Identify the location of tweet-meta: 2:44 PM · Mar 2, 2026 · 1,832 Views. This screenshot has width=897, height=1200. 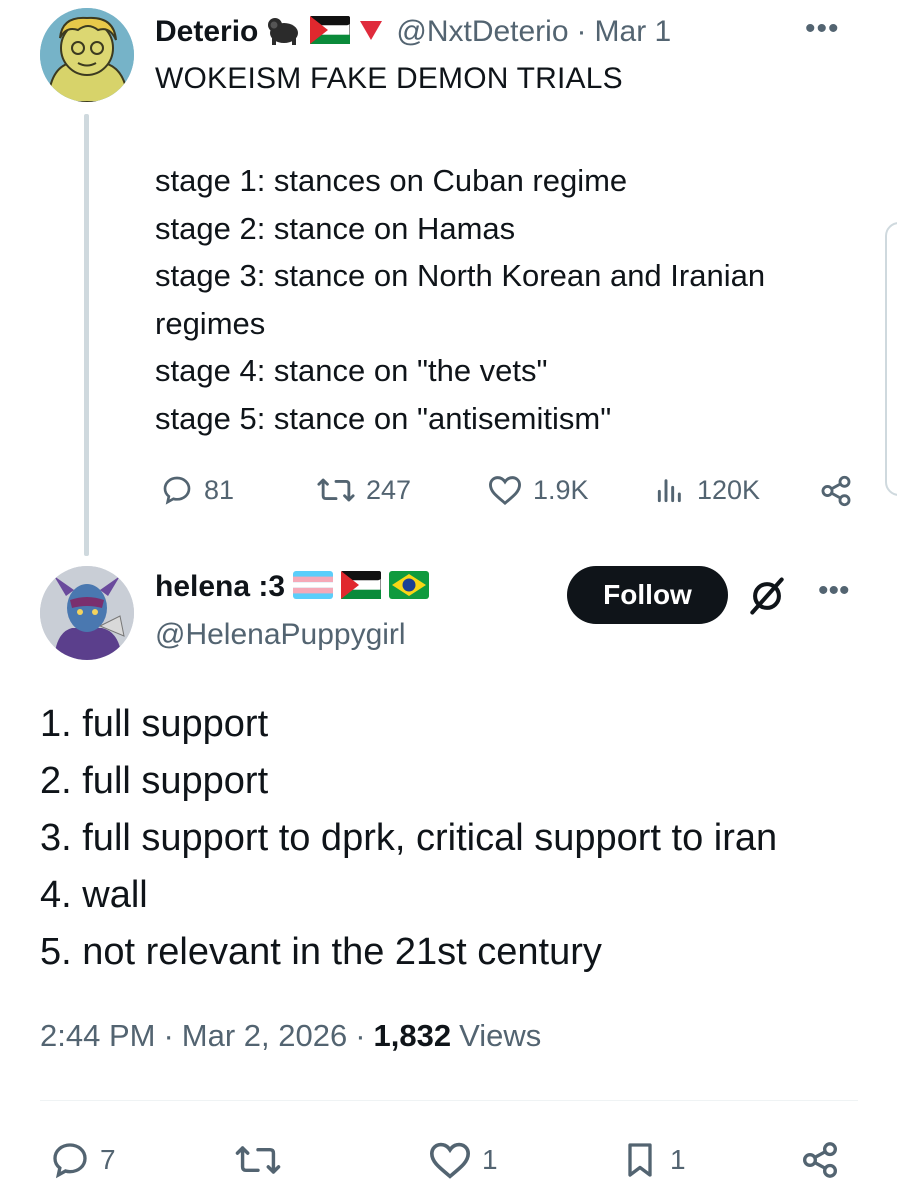
(290, 1036).